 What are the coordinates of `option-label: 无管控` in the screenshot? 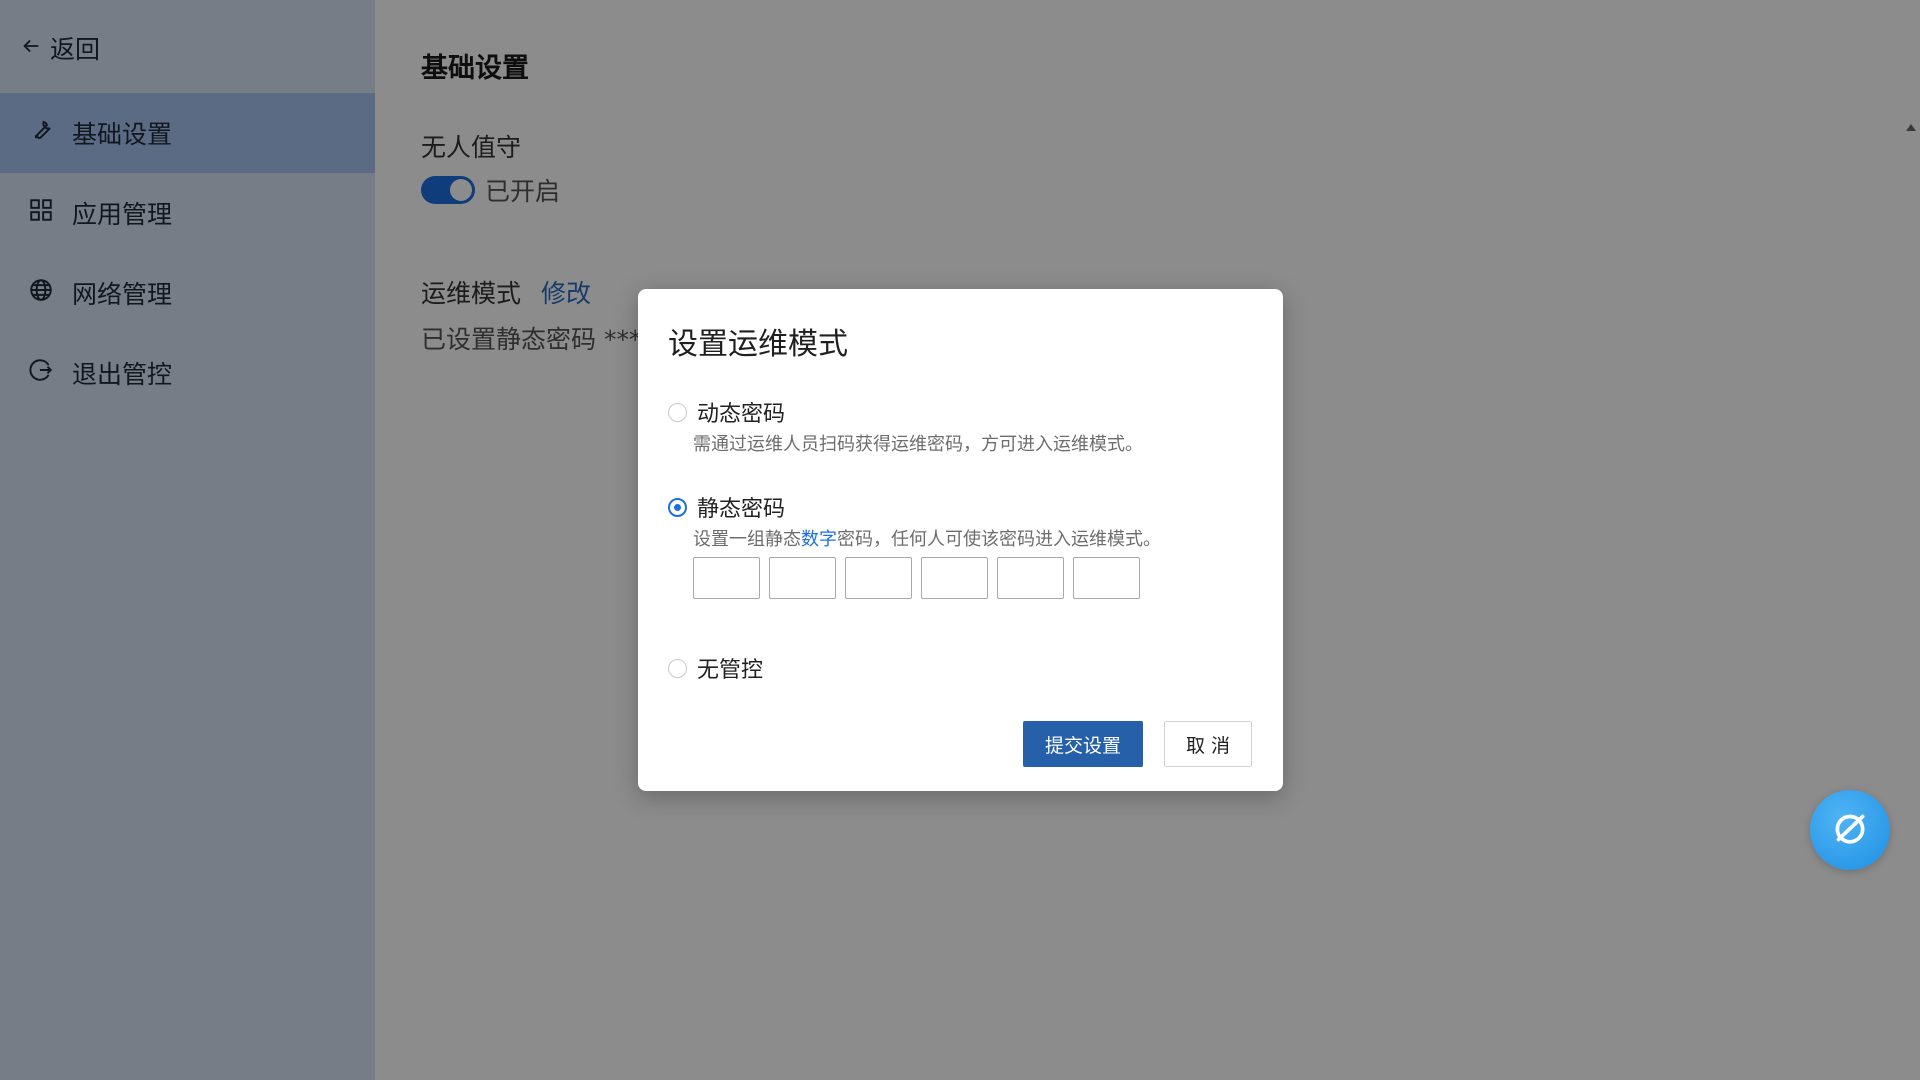 It's located at (730, 670).